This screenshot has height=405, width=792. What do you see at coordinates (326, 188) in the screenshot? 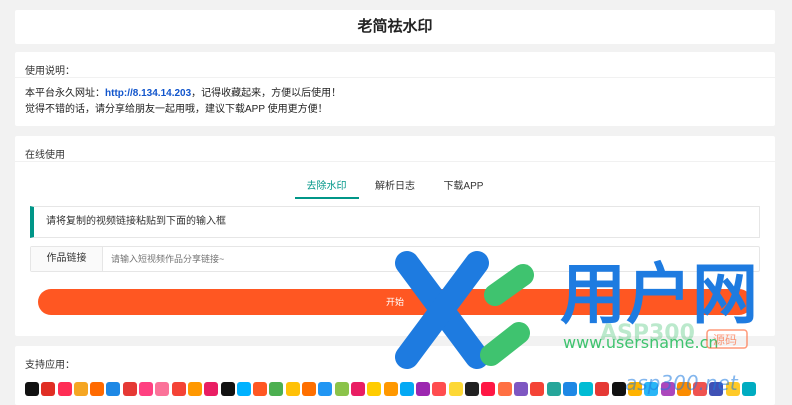
I see `tab-remove-watermark: 去除水印` at bounding box center [326, 188].